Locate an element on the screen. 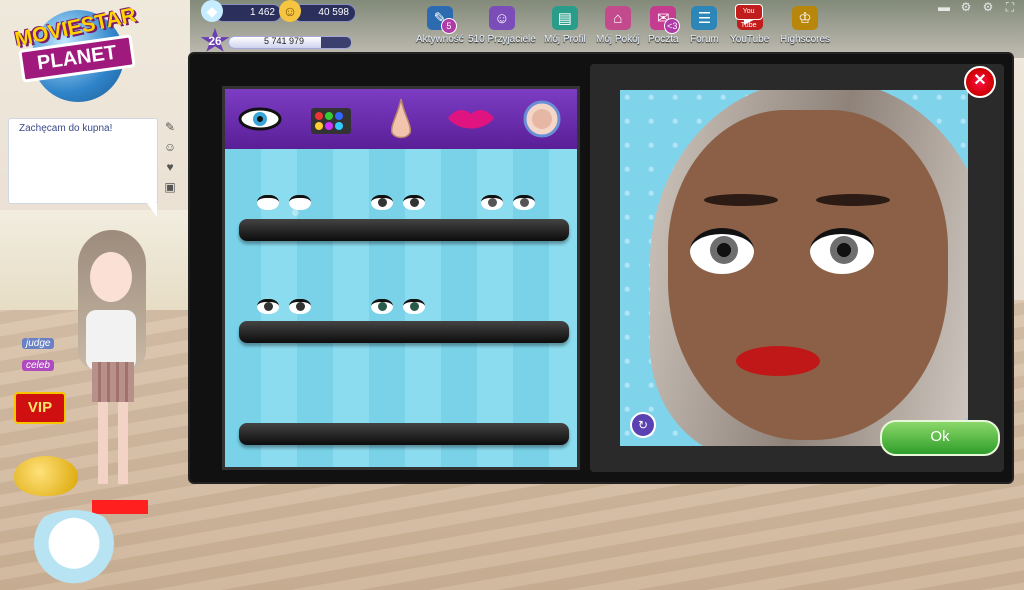 This screenshot has width=1024, height=590. nav-label: Mój Profil is located at coordinates (565, 39).